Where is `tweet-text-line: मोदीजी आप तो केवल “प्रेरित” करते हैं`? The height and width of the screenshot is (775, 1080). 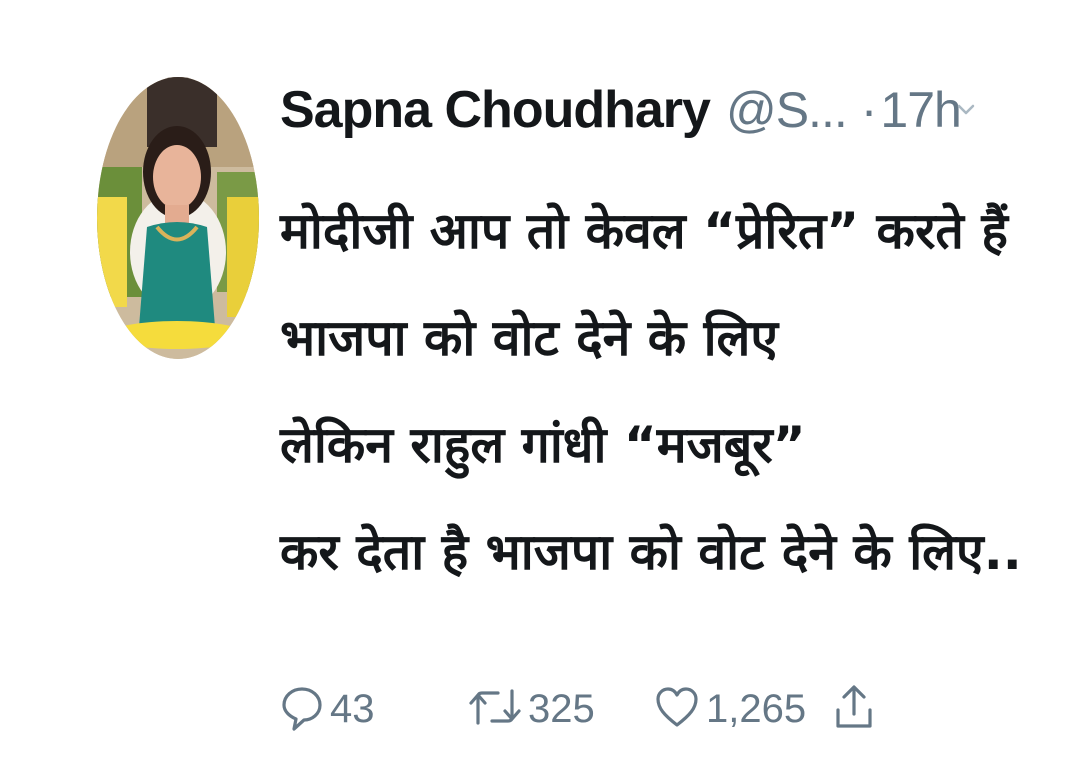
tweet-text-line: मोदीजी आप तो केवल “प्रेरित” करते हैं is located at coordinates (644, 231).